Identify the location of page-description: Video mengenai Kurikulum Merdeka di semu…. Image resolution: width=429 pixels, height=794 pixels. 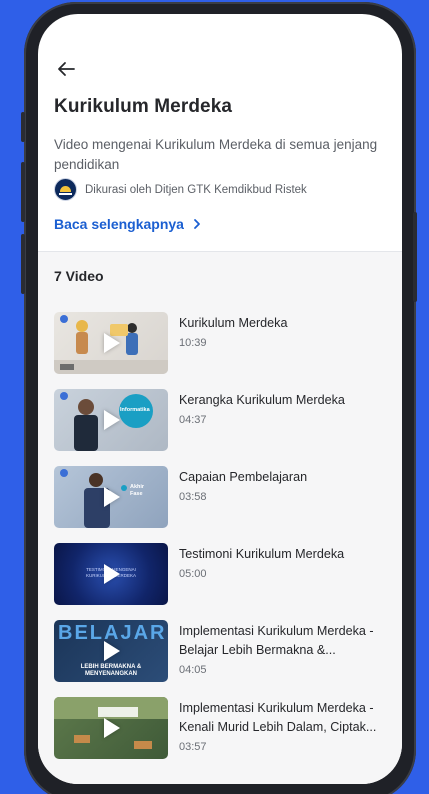
(216, 154).